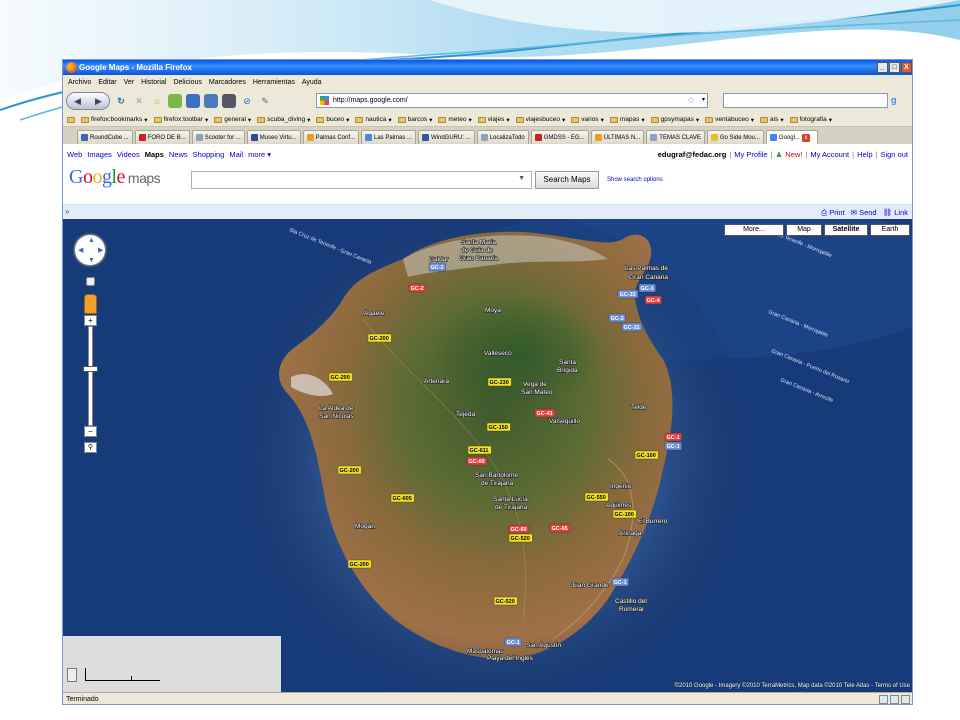 Image resolution: width=960 pixels, height=720 pixels. I want to click on new-label: New!, so click(793, 154).